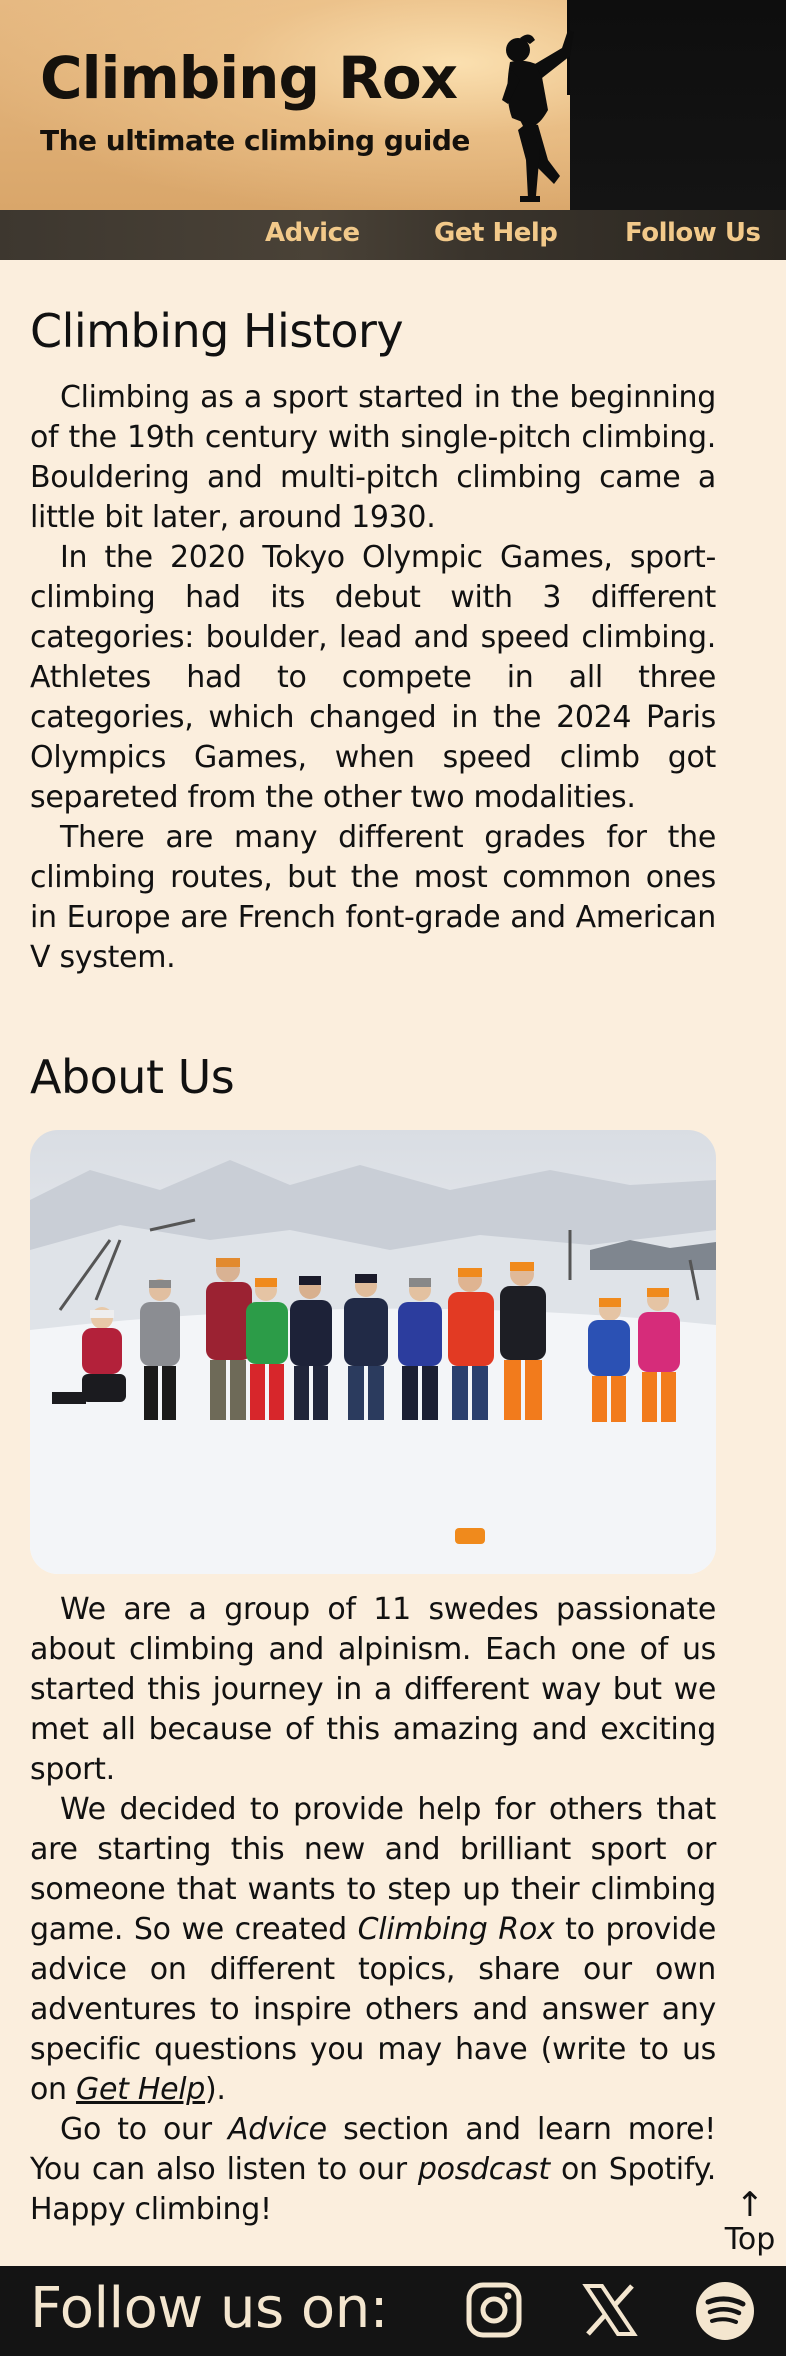 This screenshot has height=2356, width=786. I want to click on back-to-top-link: ↑ Top, so click(750, 2222).